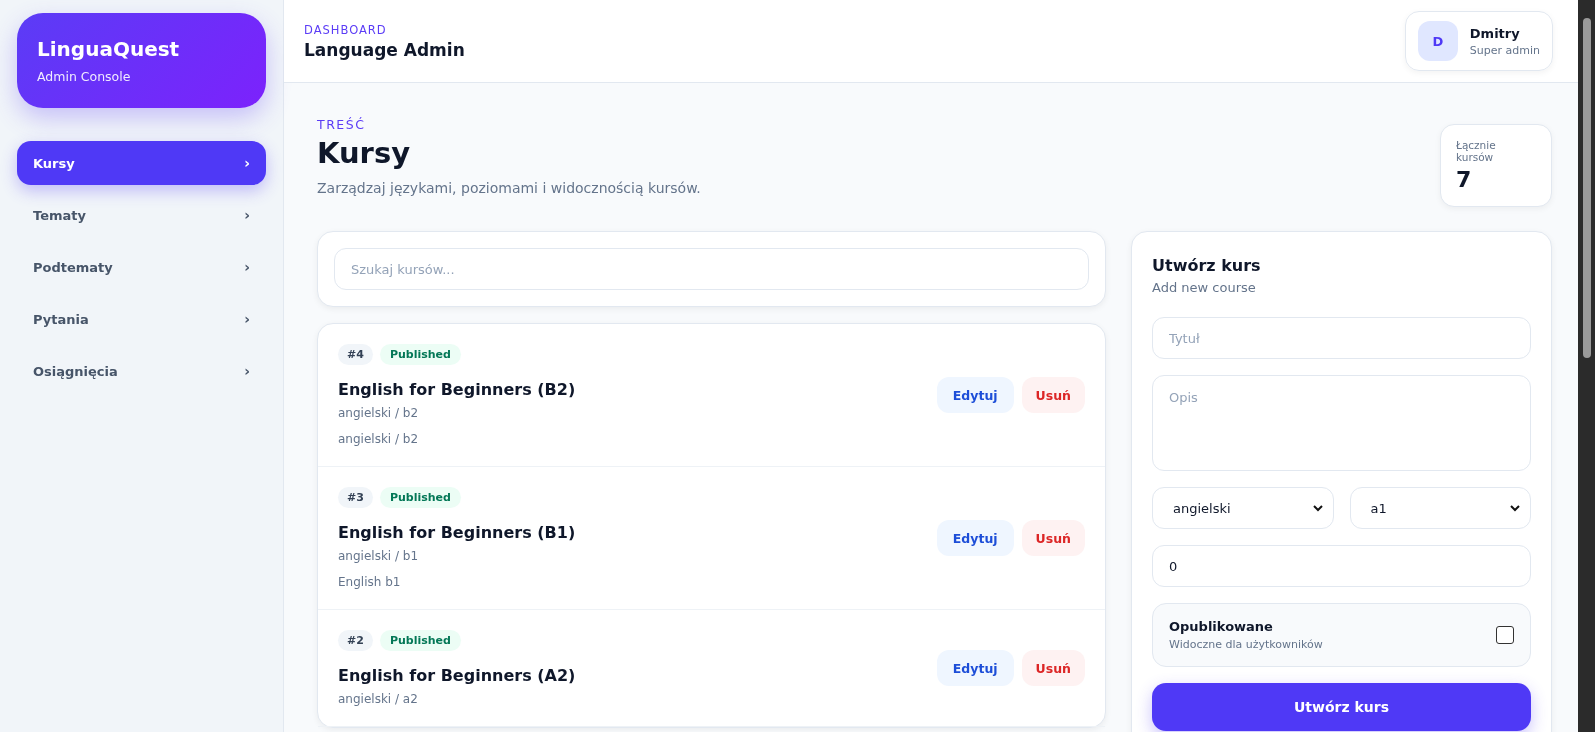 Image resolution: width=1595 pixels, height=732 pixels. What do you see at coordinates (379, 413) in the screenshot?
I see `course-path: angielski / b2` at bounding box center [379, 413].